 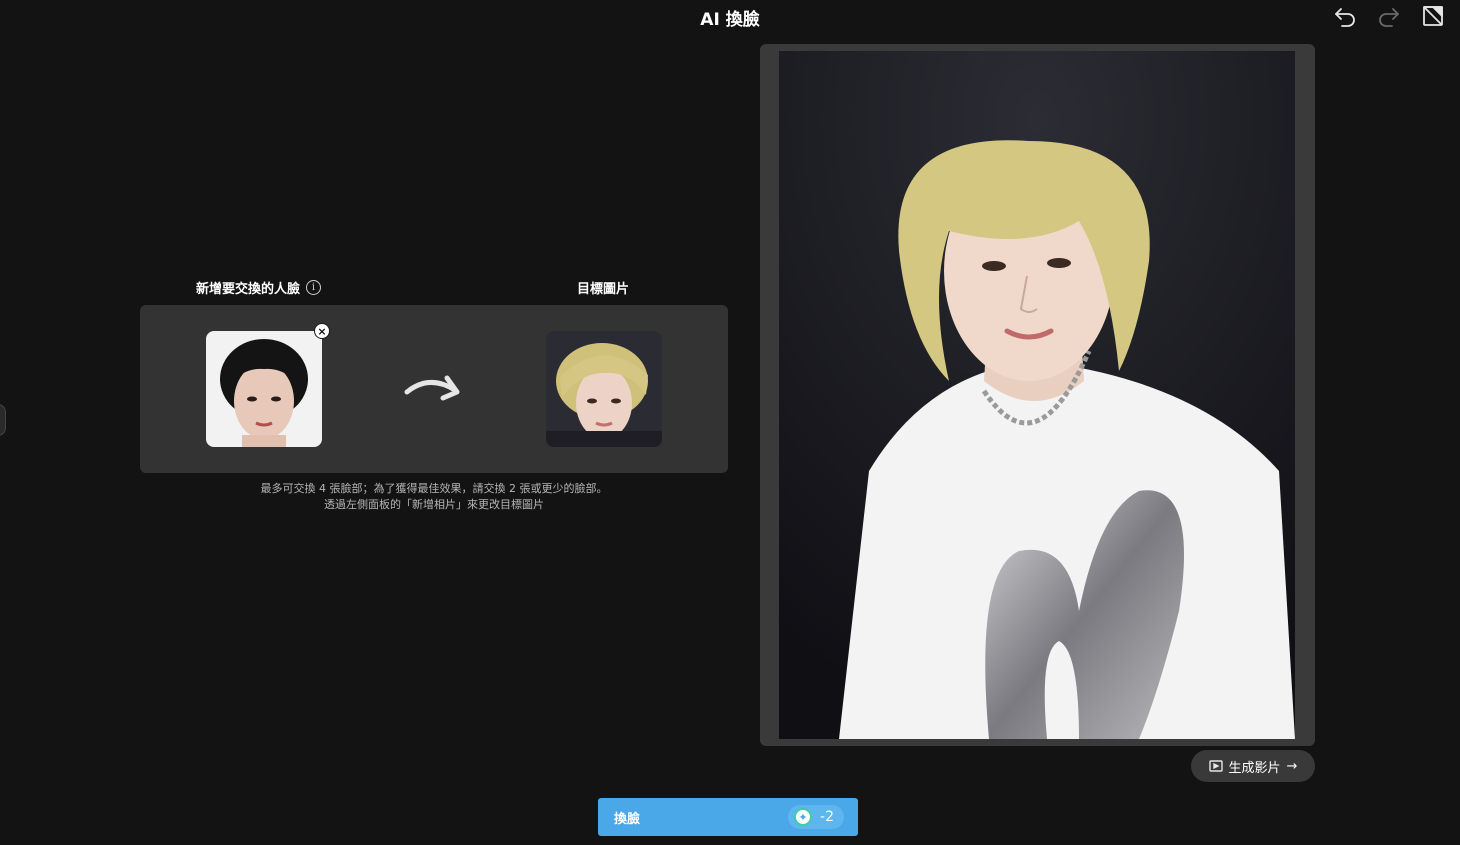 I want to click on target-image-label: 目標圖片, so click(x=603, y=289).